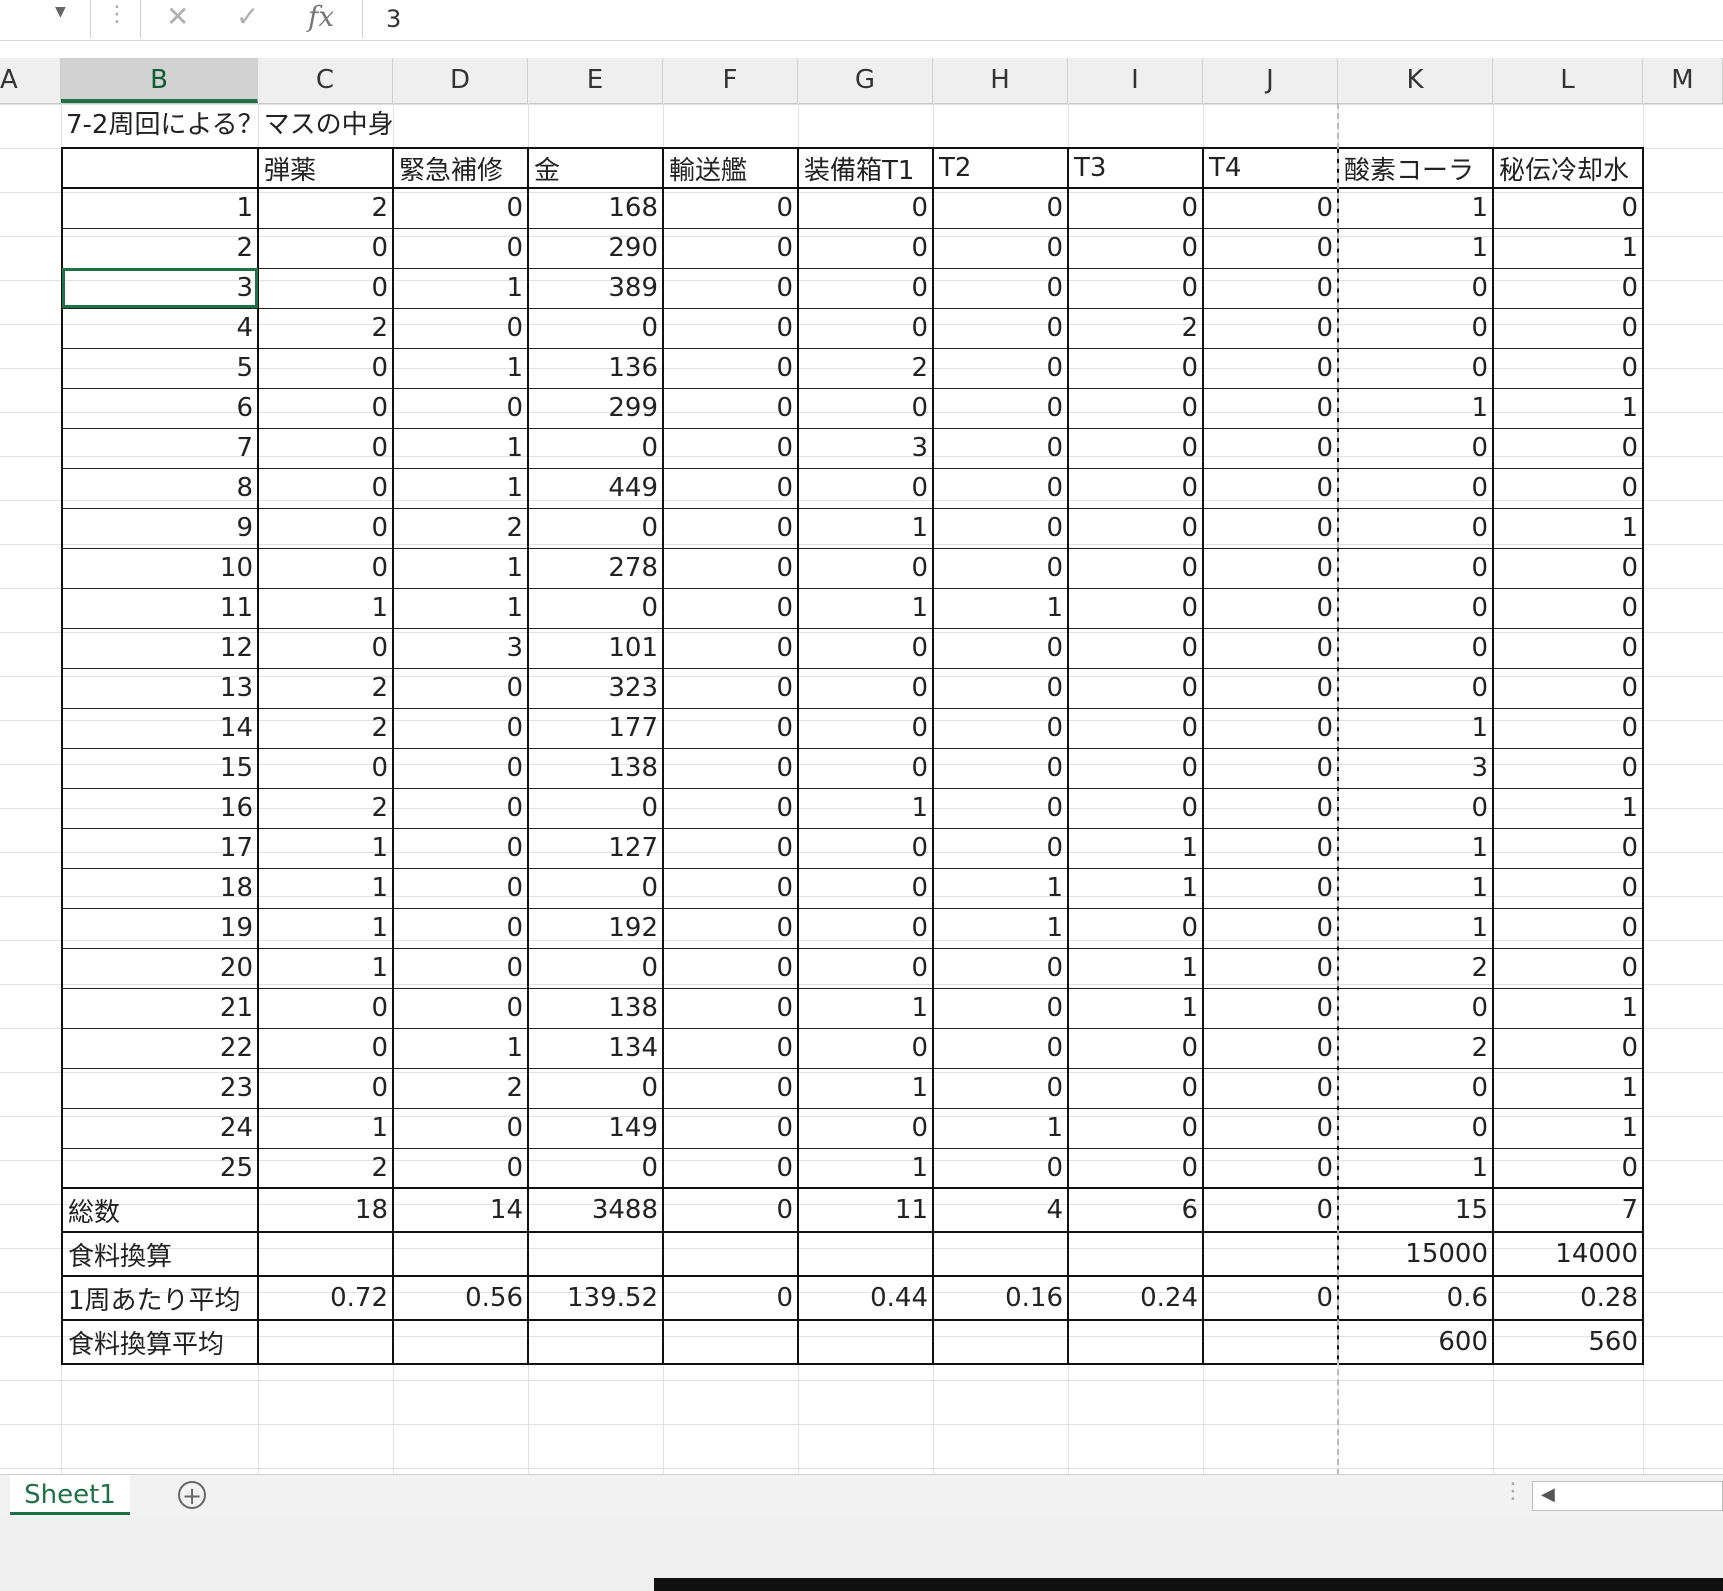 Image resolution: width=1723 pixels, height=1591 pixels. I want to click on cell: 139.52, so click(595, 1298).